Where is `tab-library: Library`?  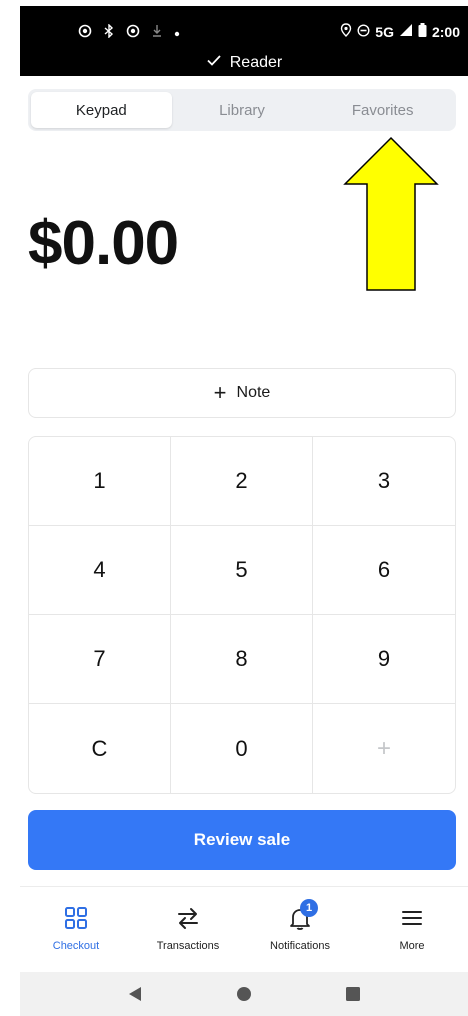 tab-library: Library is located at coordinates (242, 110).